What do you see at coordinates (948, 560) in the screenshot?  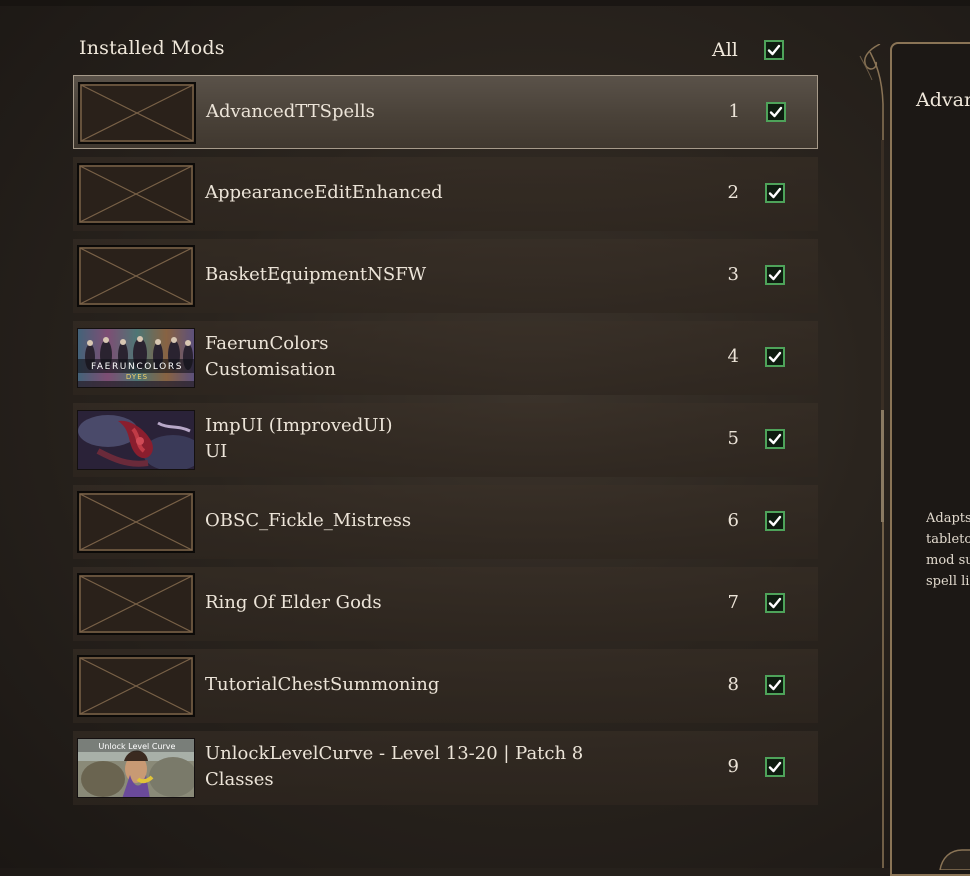 I see `detail-description-line: mod su` at bounding box center [948, 560].